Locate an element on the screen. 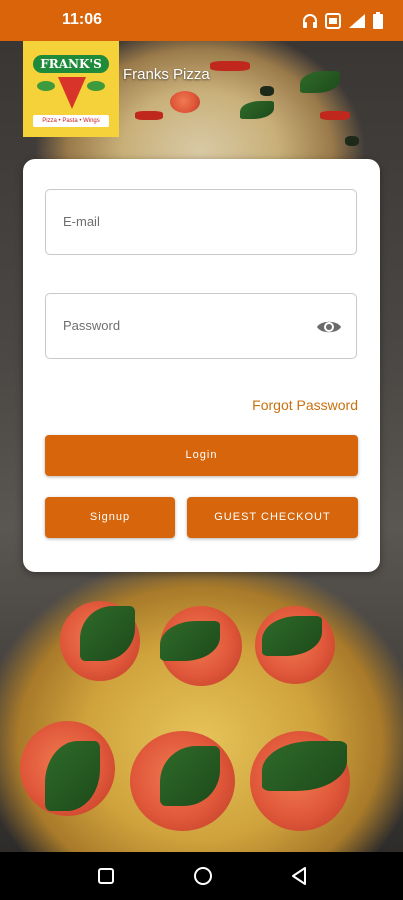  logo-banner: FRANK'S is located at coordinates (71, 64).